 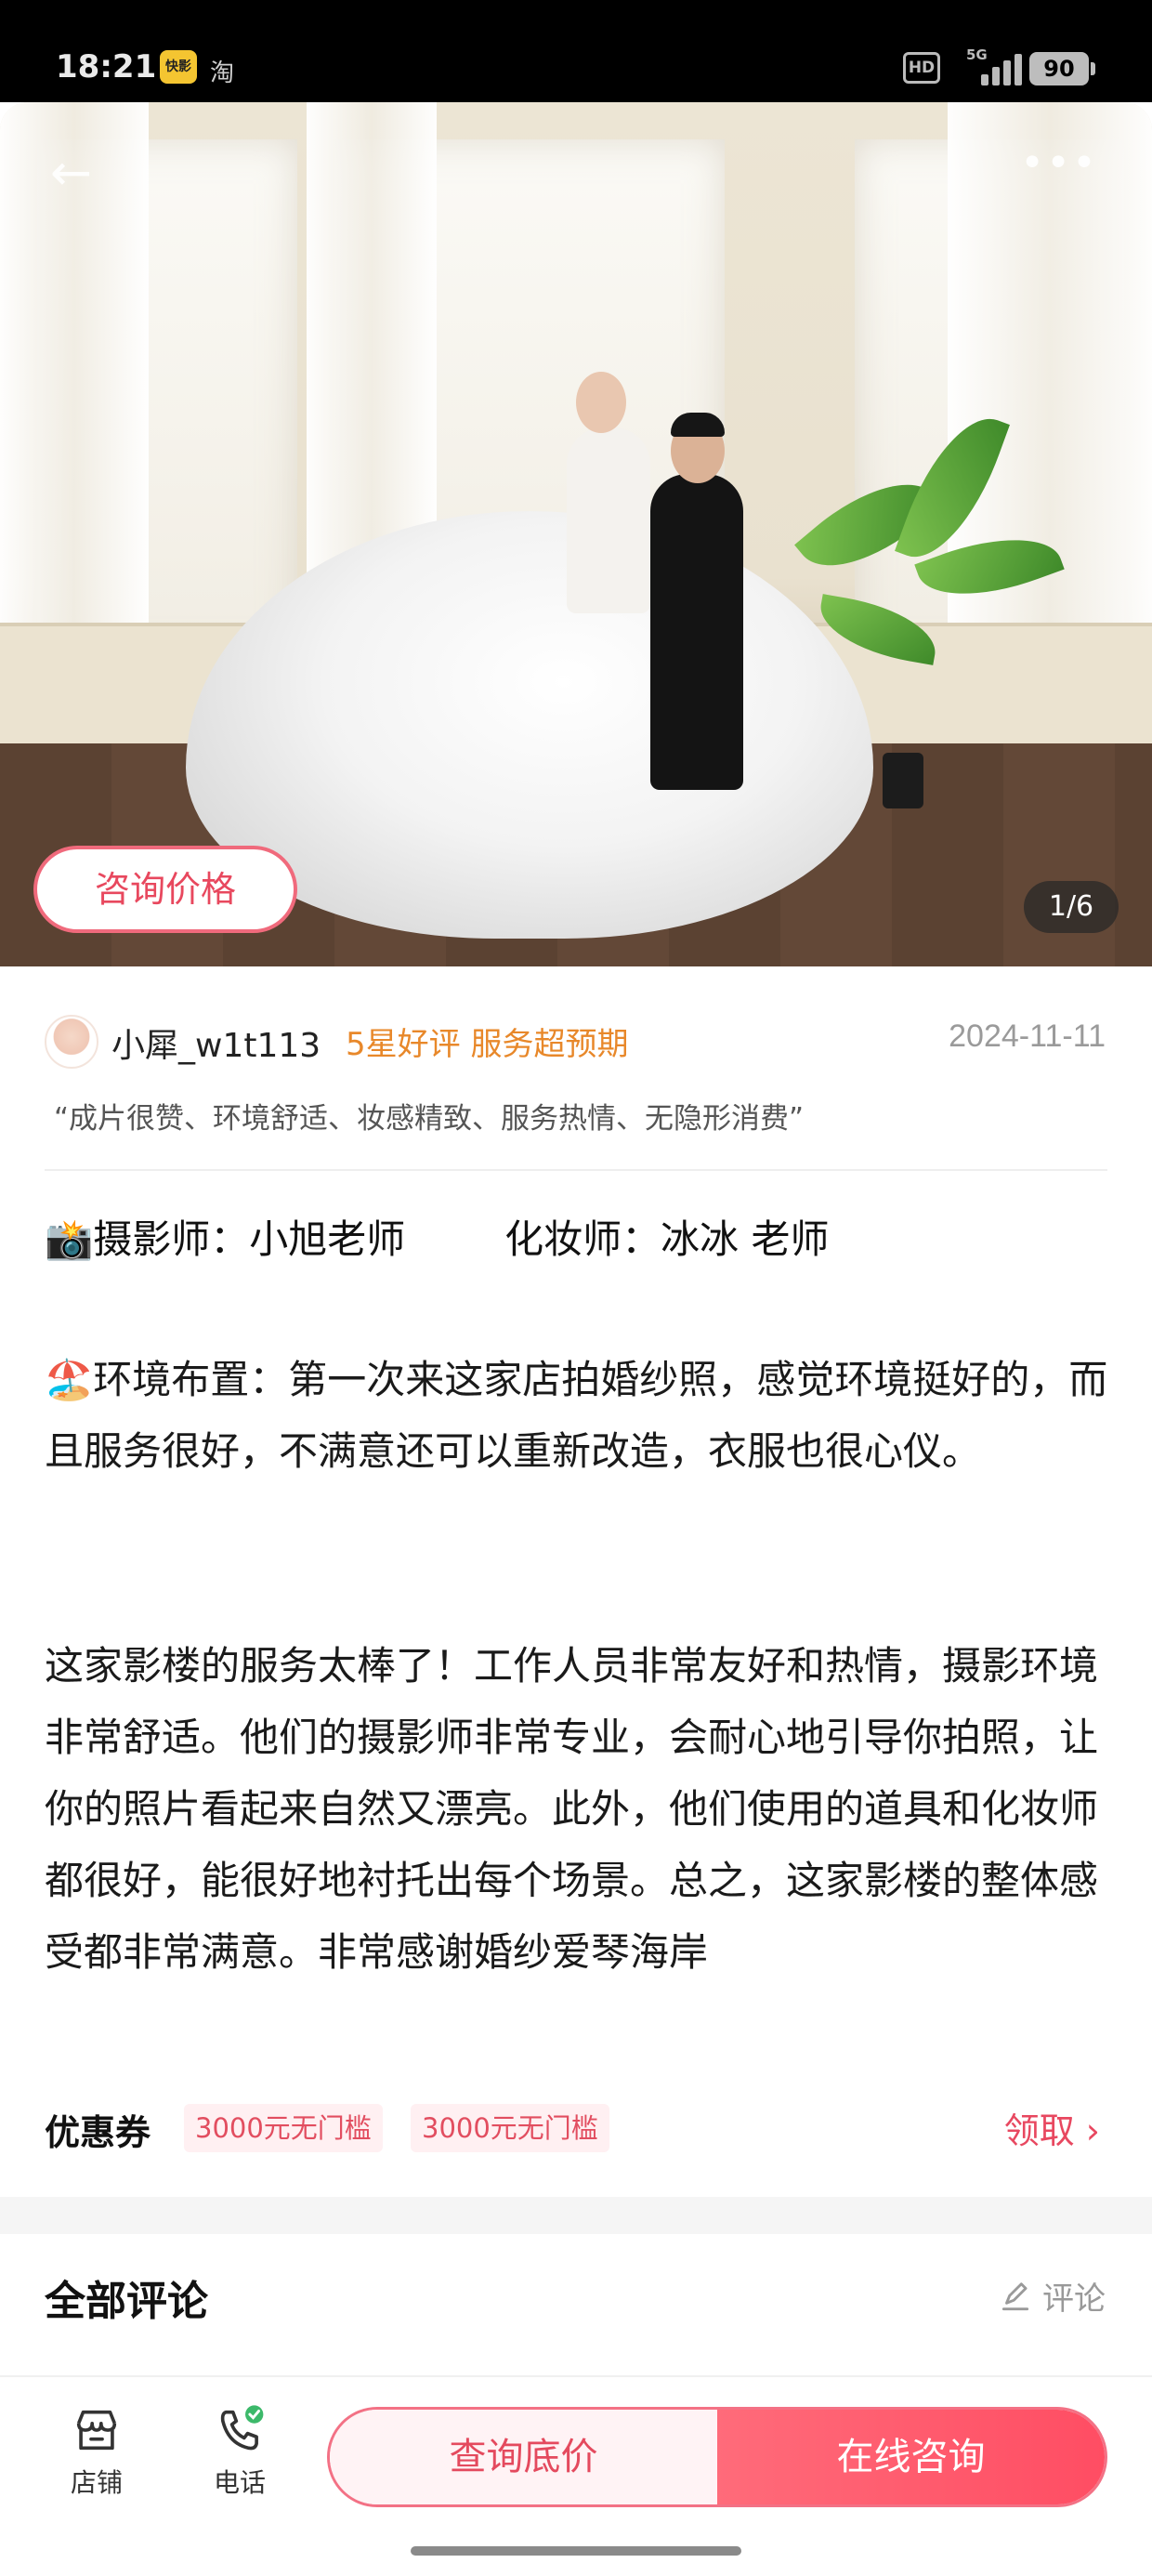 I want to click on store-tab: 店铺, so click(x=96, y=2451).